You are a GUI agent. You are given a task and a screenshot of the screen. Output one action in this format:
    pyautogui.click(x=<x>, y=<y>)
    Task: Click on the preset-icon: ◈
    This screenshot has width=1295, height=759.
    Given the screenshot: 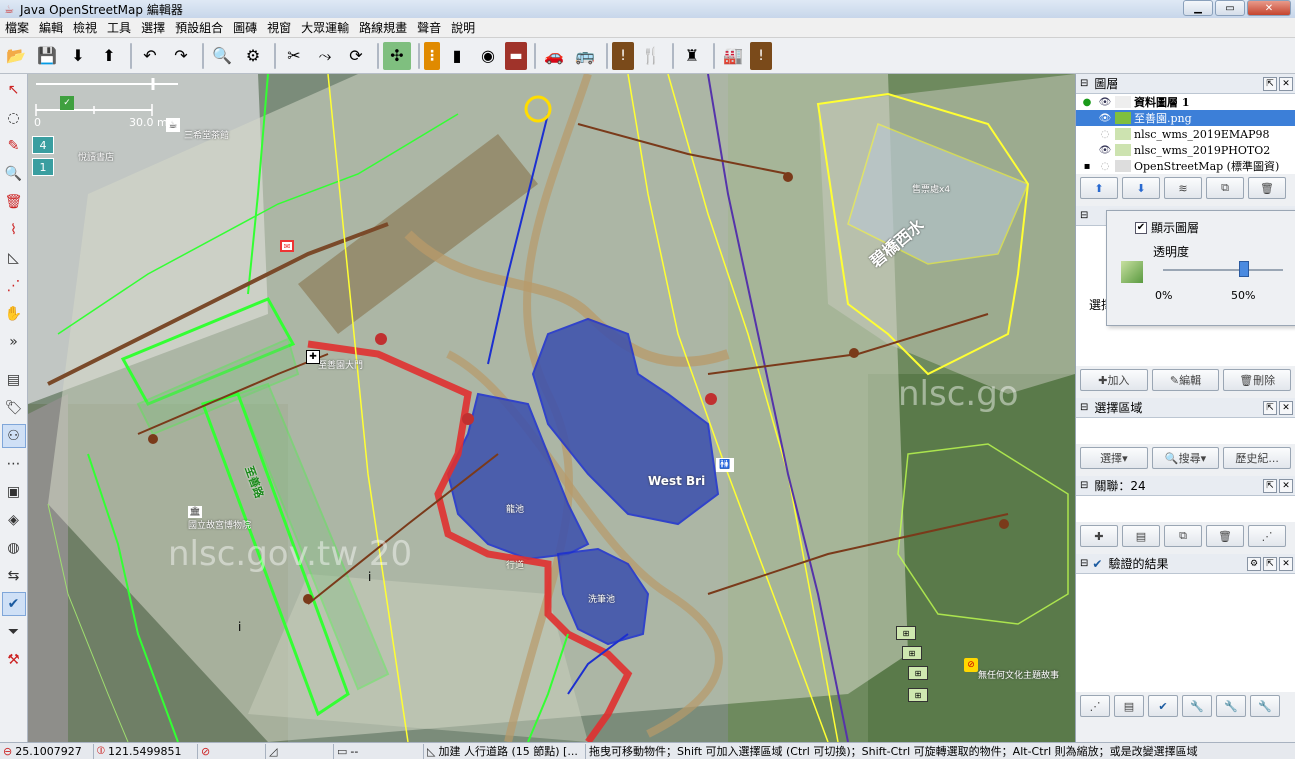 What is the action you would take?
    pyautogui.click(x=14, y=520)
    